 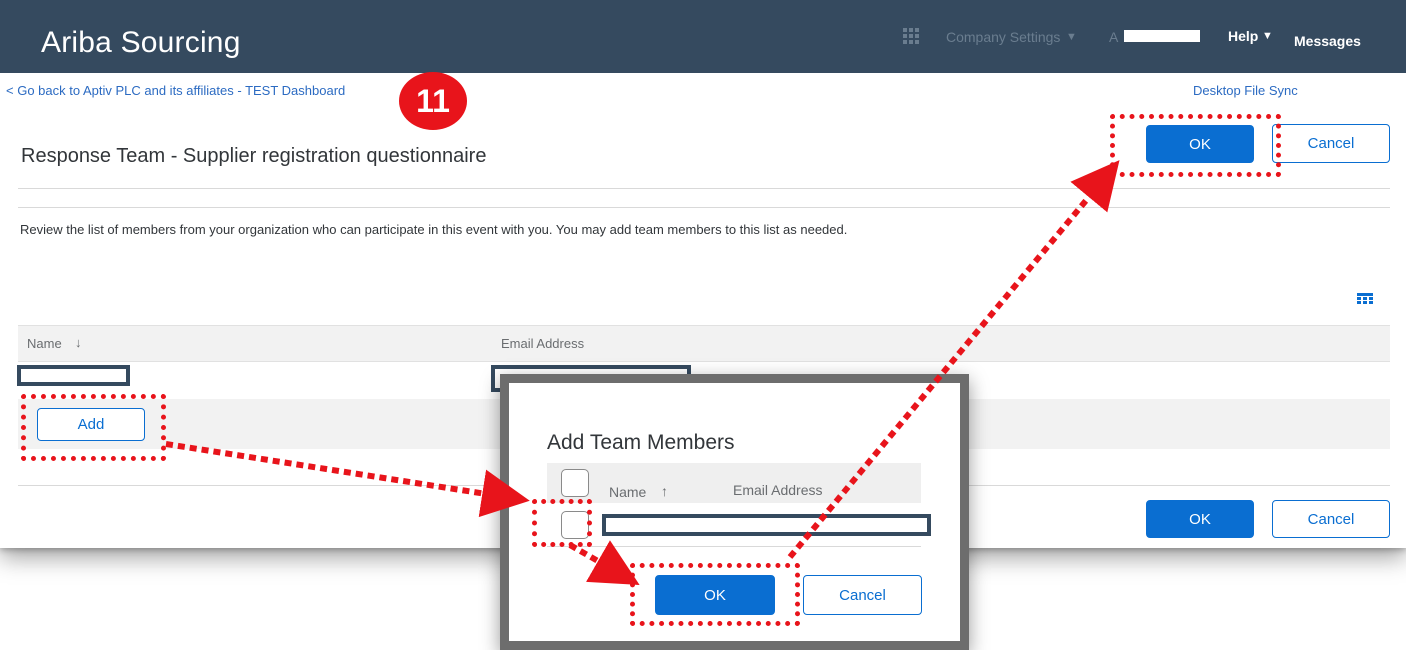 I want to click on highlight-add, so click(x=93, y=427).